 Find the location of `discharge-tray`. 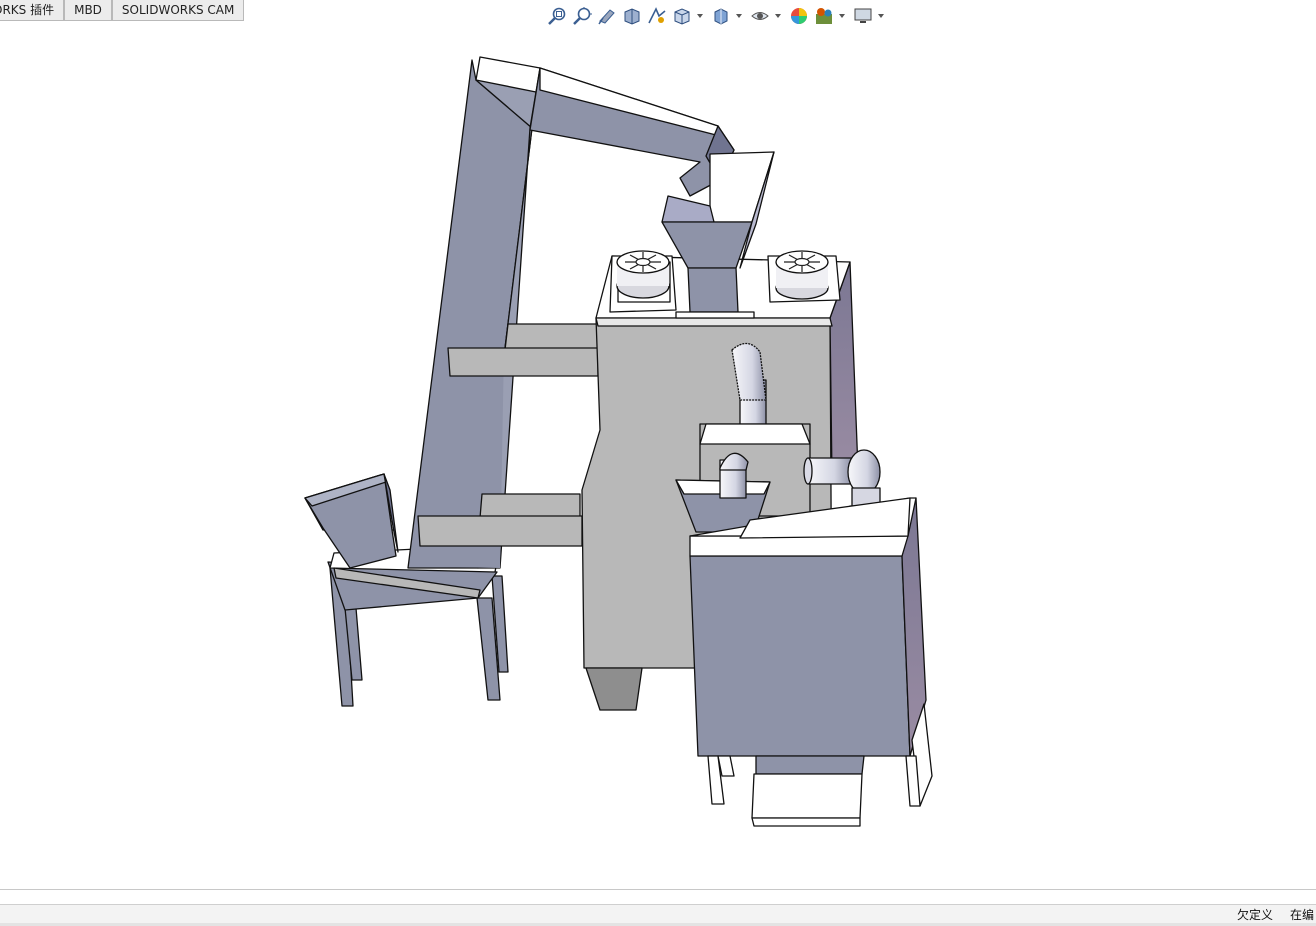

discharge-tray is located at coordinates (808, 791).